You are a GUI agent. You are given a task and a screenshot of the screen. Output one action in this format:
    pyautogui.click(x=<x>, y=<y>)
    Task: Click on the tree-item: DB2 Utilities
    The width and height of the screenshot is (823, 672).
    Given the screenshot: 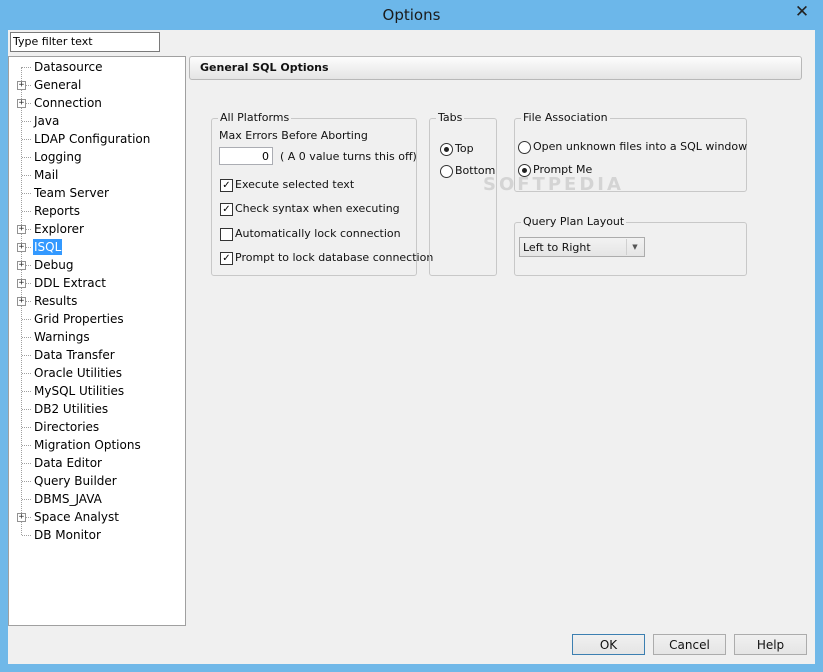 What is the action you would take?
    pyautogui.click(x=97, y=409)
    